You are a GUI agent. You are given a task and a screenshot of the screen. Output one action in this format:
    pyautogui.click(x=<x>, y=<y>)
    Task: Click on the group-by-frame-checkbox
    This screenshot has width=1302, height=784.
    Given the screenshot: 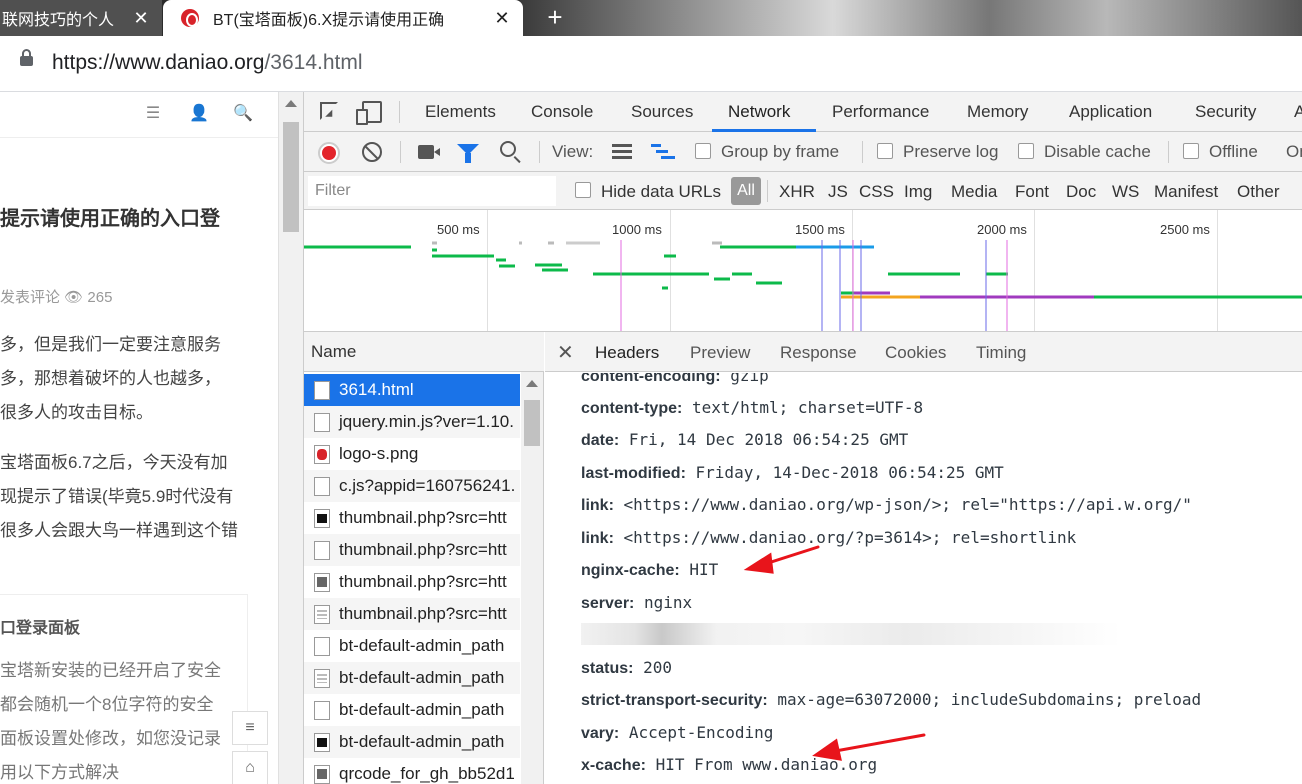 What is the action you would take?
    pyautogui.click(x=703, y=151)
    